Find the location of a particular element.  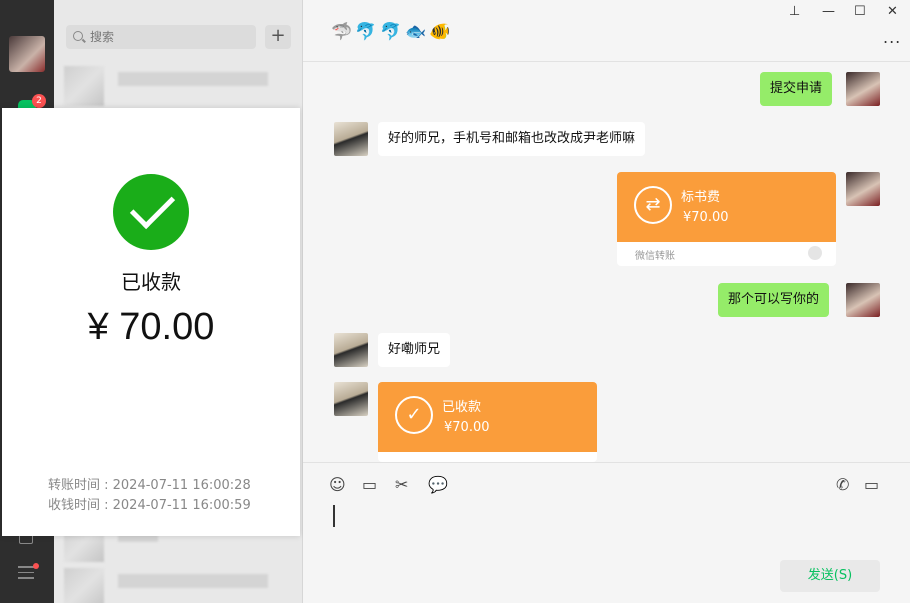

my-avatar is located at coordinates (27, 54).